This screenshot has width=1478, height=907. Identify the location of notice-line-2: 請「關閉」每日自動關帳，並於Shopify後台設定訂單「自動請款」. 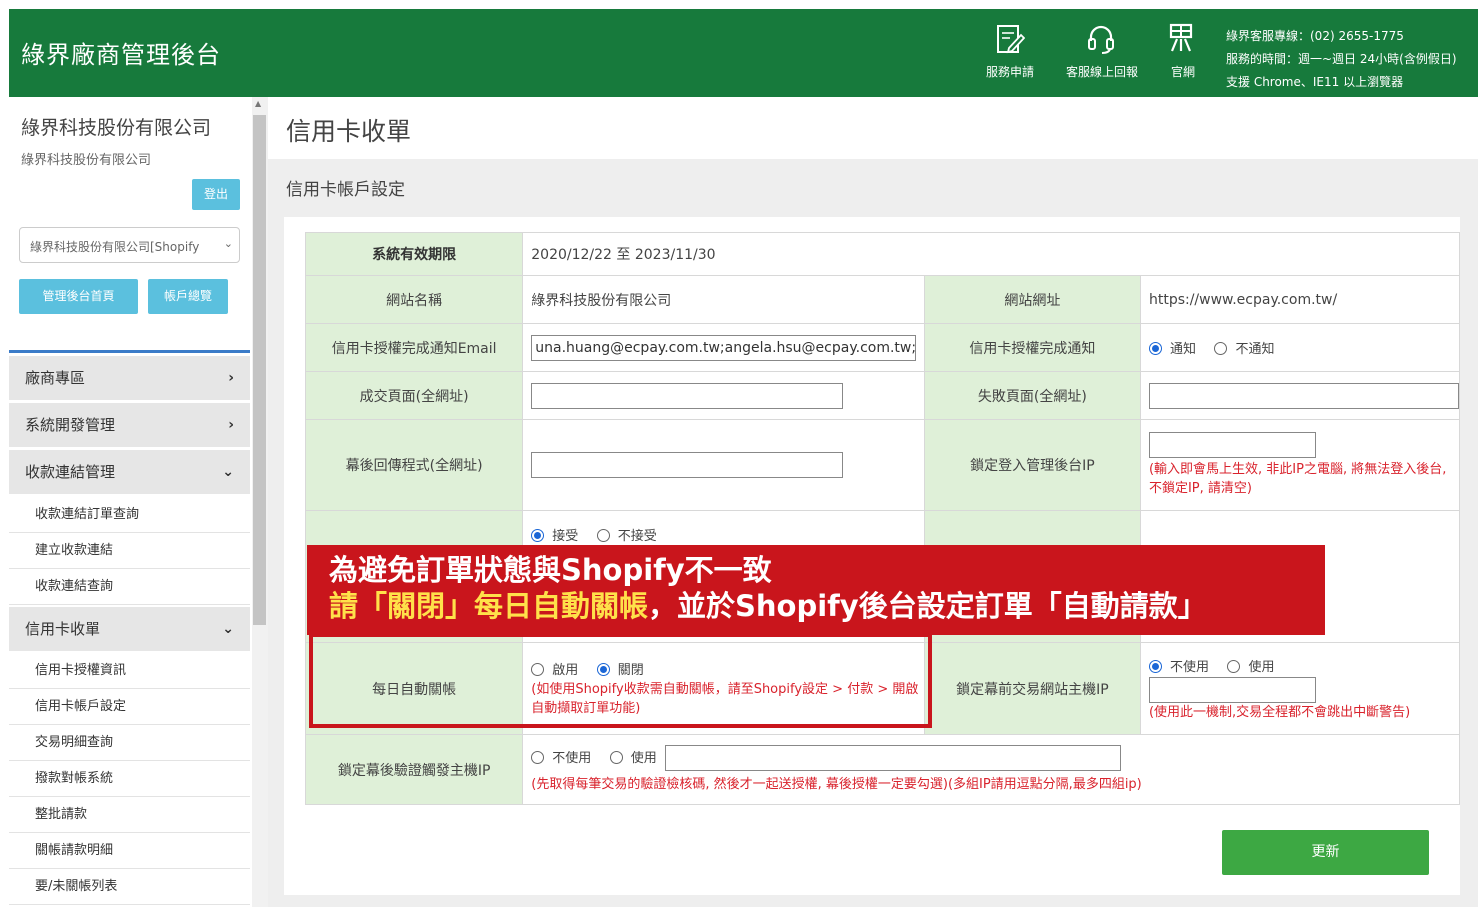
(827, 606).